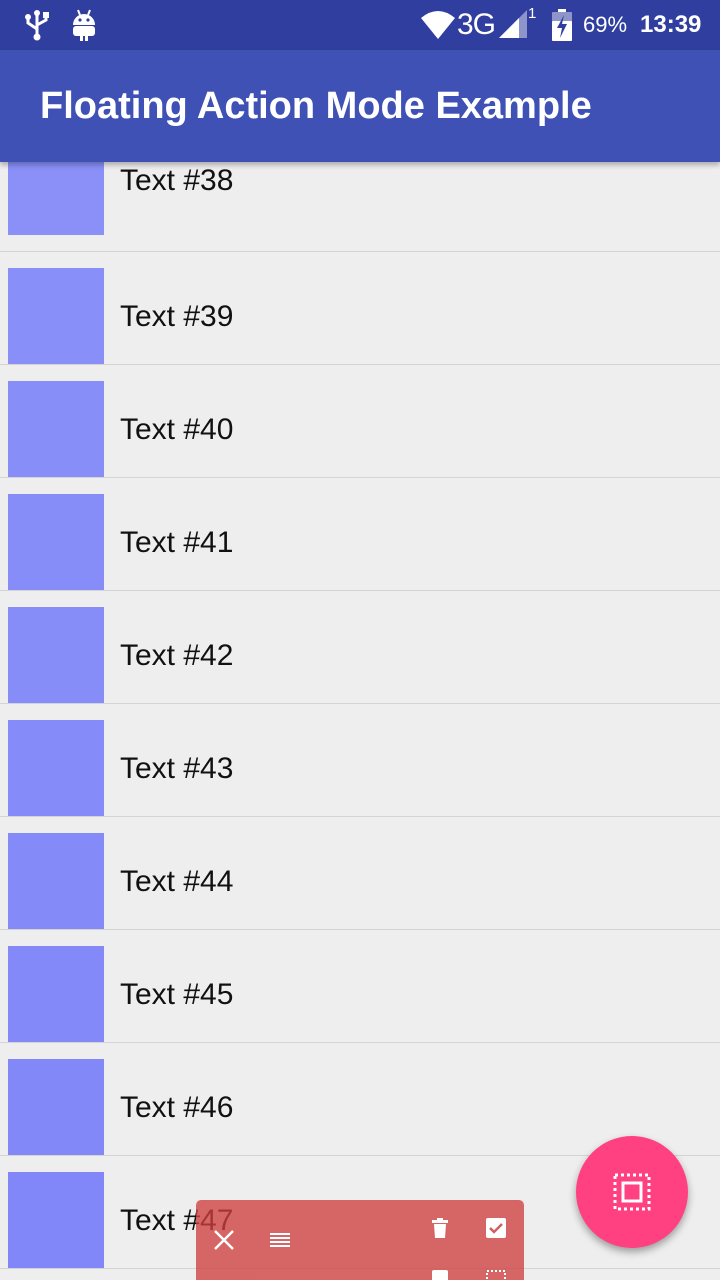 Image resolution: width=720 pixels, height=1280 pixels. What do you see at coordinates (177, 429) in the screenshot?
I see `item-label: Text #40` at bounding box center [177, 429].